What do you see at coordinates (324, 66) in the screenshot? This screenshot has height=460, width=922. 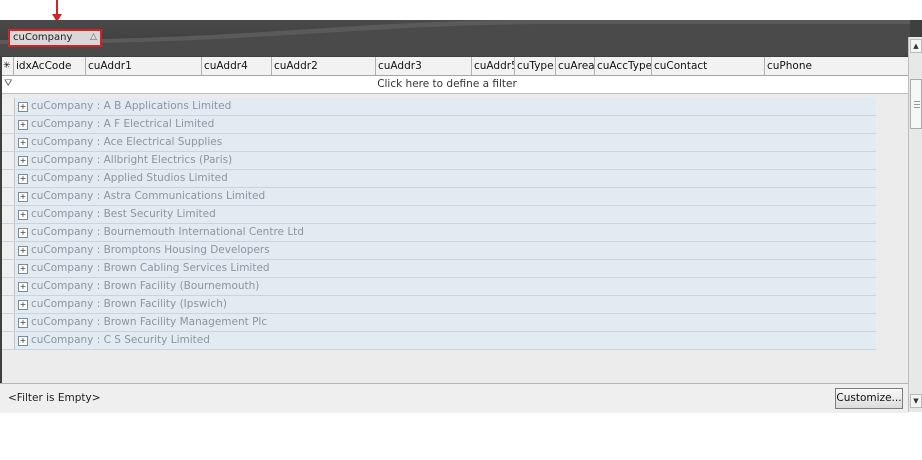 I see `column-header-cuaddr2: cuAddr2` at bounding box center [324, 66].